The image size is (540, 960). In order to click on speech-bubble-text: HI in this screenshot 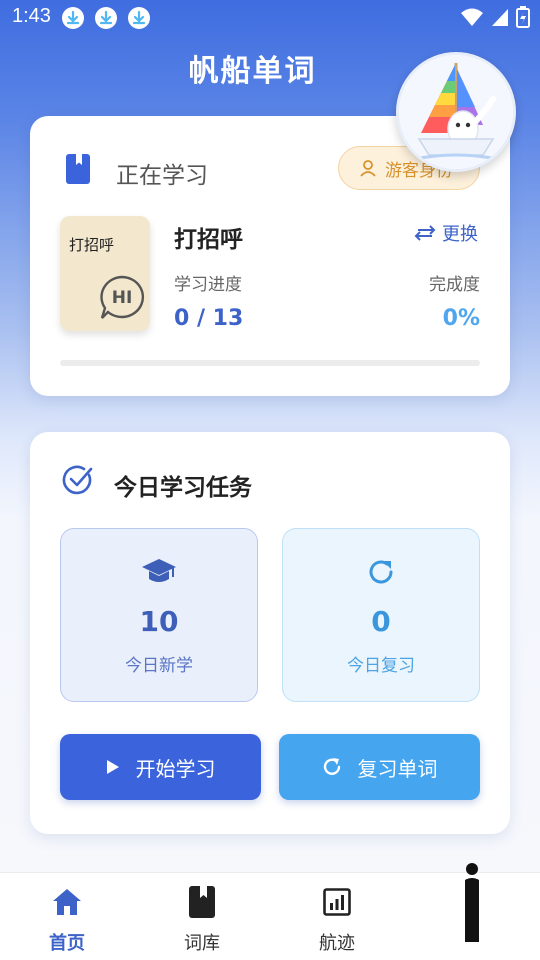, I will do `click(122, 298)`.